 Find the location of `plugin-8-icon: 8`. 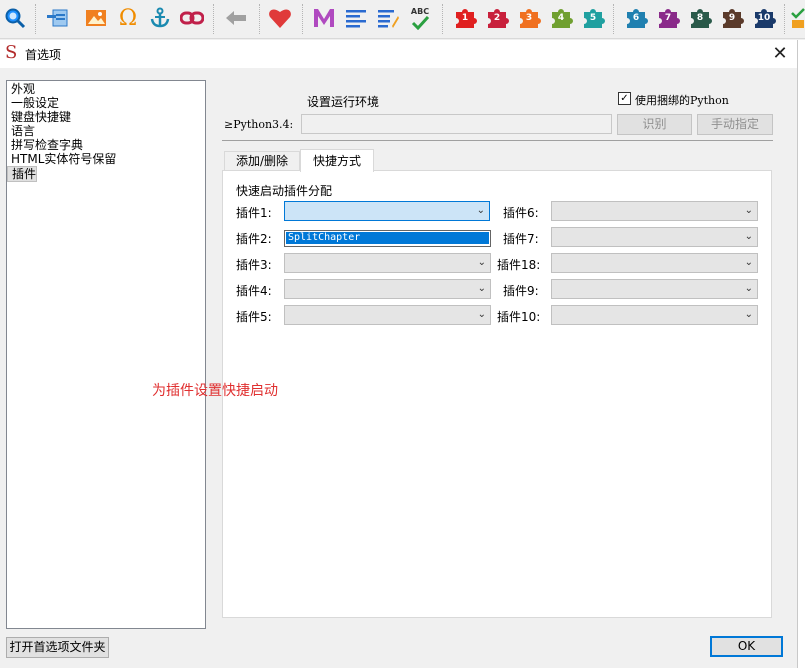

plugin-8-icon: 8 is located at coordinates (700, 18).